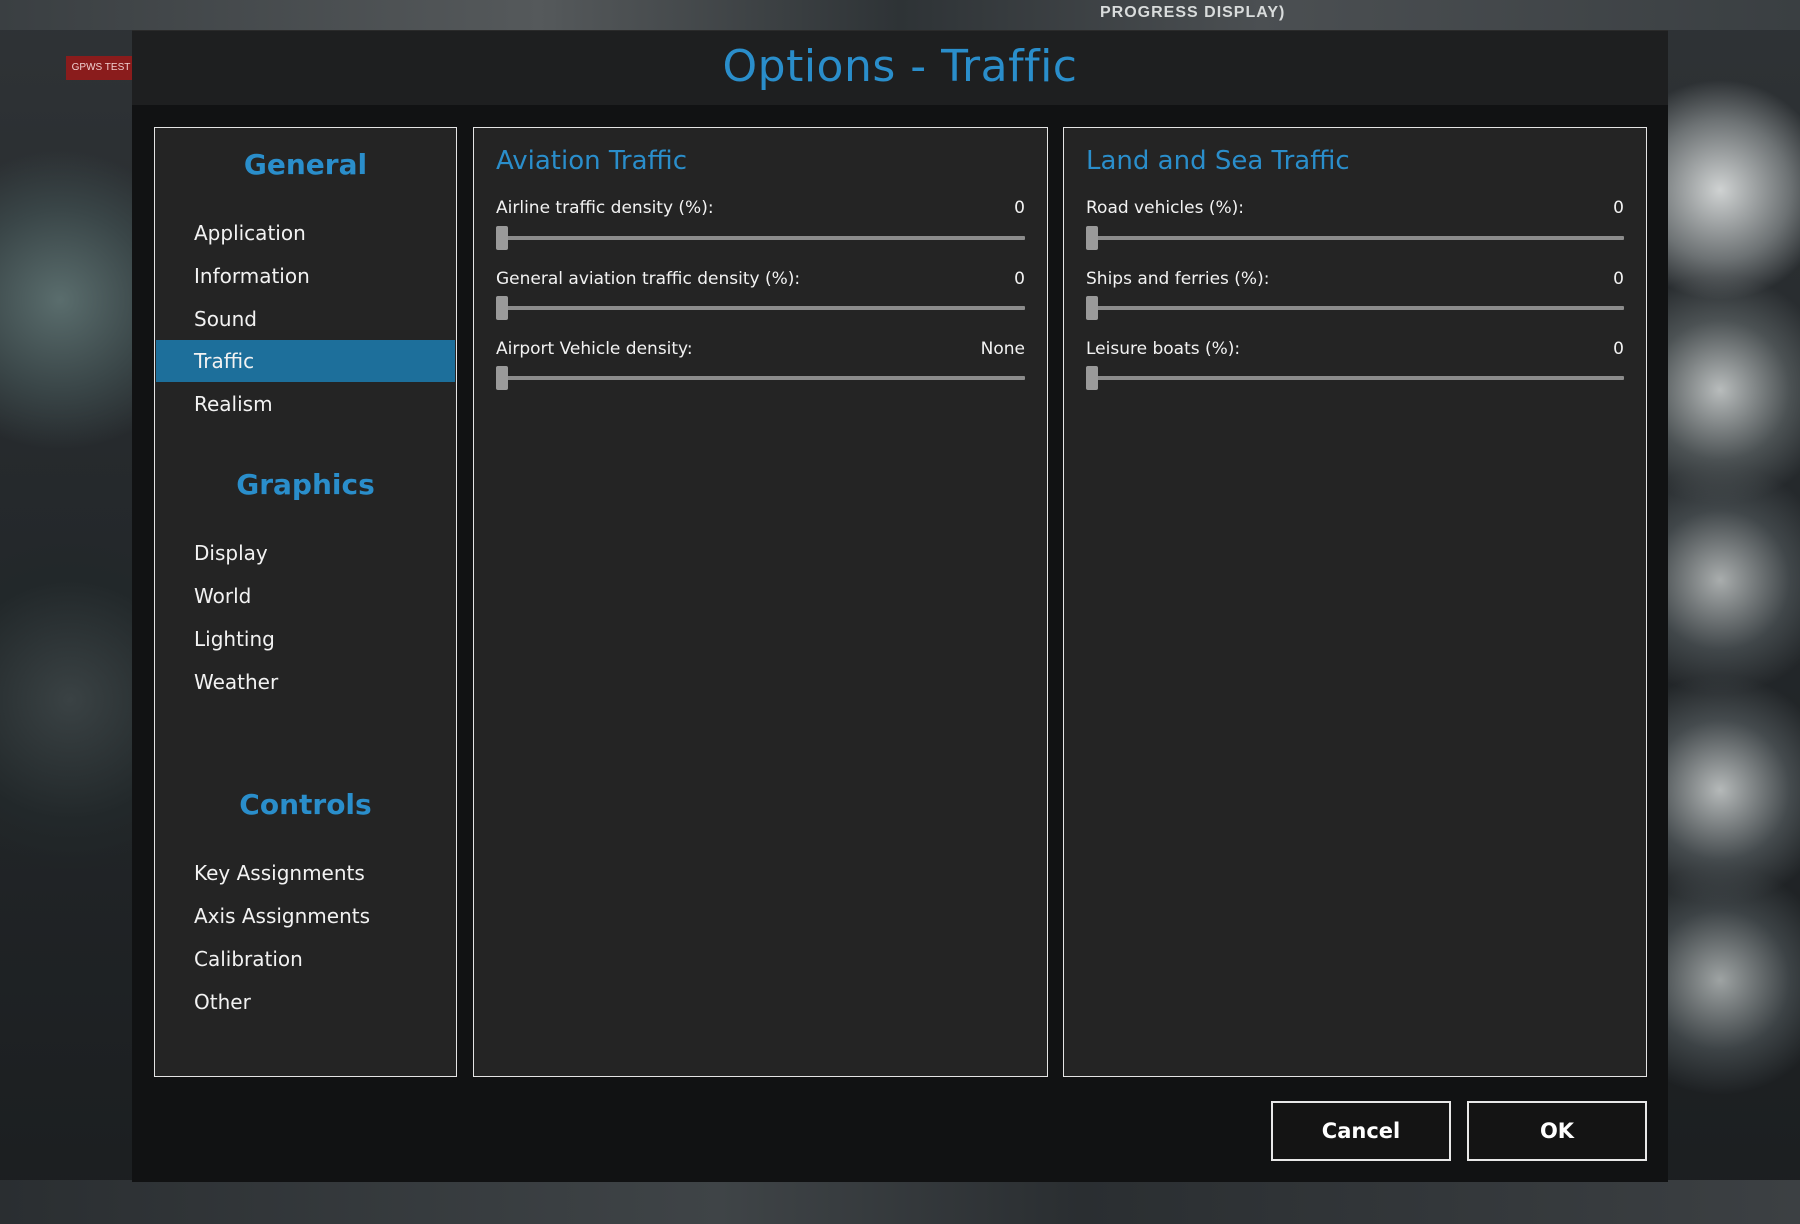 This screenshot has width=1800, height=1224. I want to click on nav-item-realism: Realism, so click(305, 404).